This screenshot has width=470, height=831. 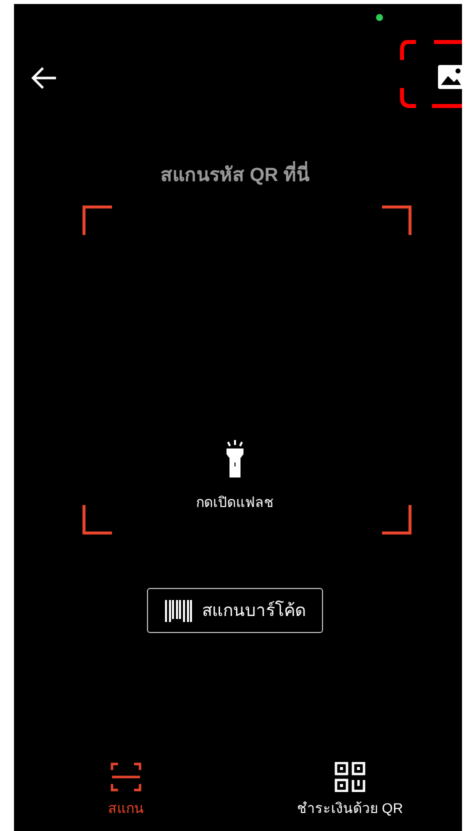 I want to click on tab: สแกน, so click(x=126, y=790).